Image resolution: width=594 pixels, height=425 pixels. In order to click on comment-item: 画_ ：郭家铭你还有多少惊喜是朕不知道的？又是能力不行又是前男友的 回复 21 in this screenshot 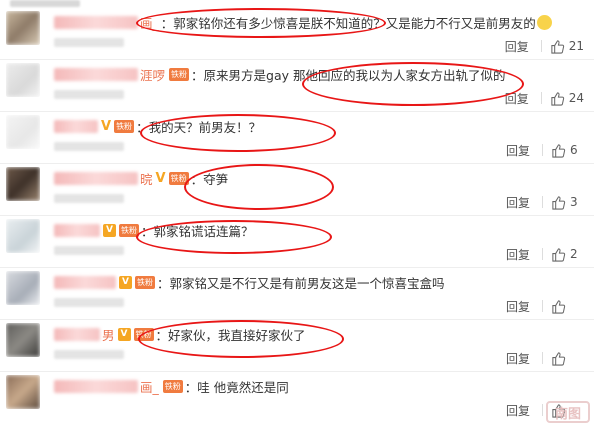, I will do `click(297, 34)`.